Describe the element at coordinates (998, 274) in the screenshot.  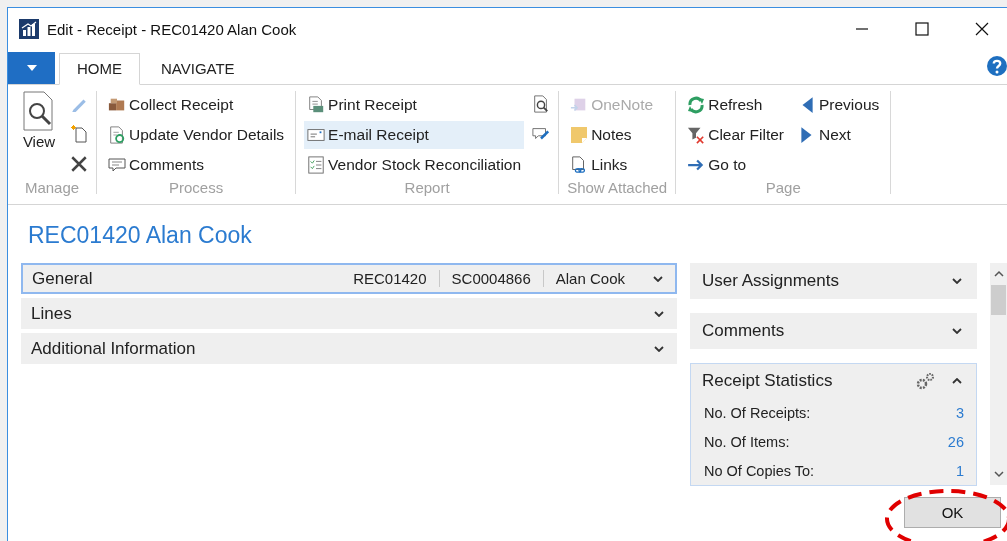
I see `scroll-up-icon` at that location.